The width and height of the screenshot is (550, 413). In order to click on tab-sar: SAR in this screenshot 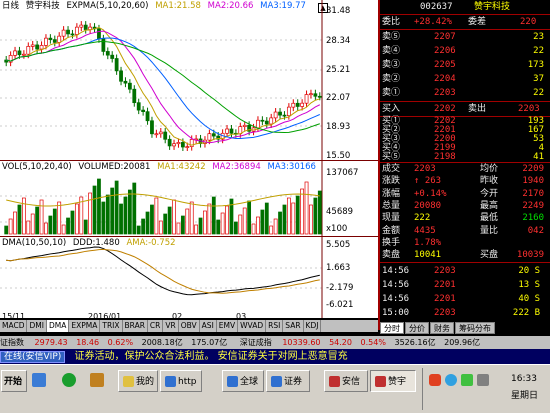, I will do `click(293, 326)`.